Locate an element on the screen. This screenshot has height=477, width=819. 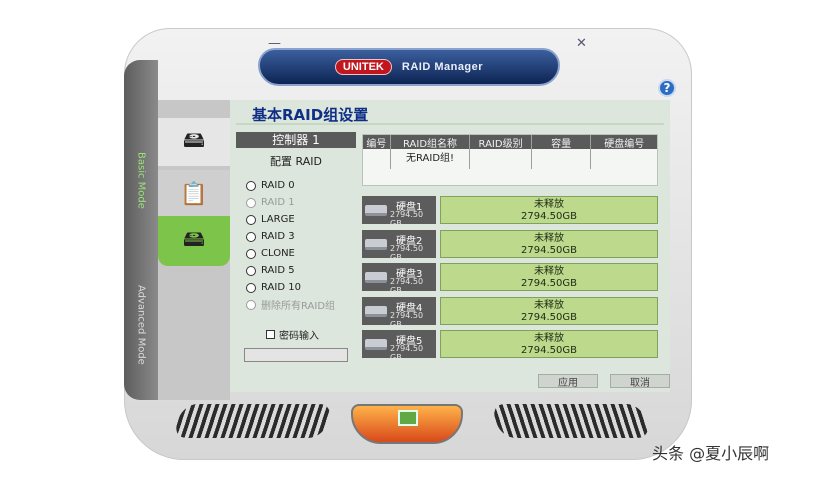
table-header: 编号 RAID组名称 RAID级别 容量 硬盘编号 is located at coordinates (510, 142).